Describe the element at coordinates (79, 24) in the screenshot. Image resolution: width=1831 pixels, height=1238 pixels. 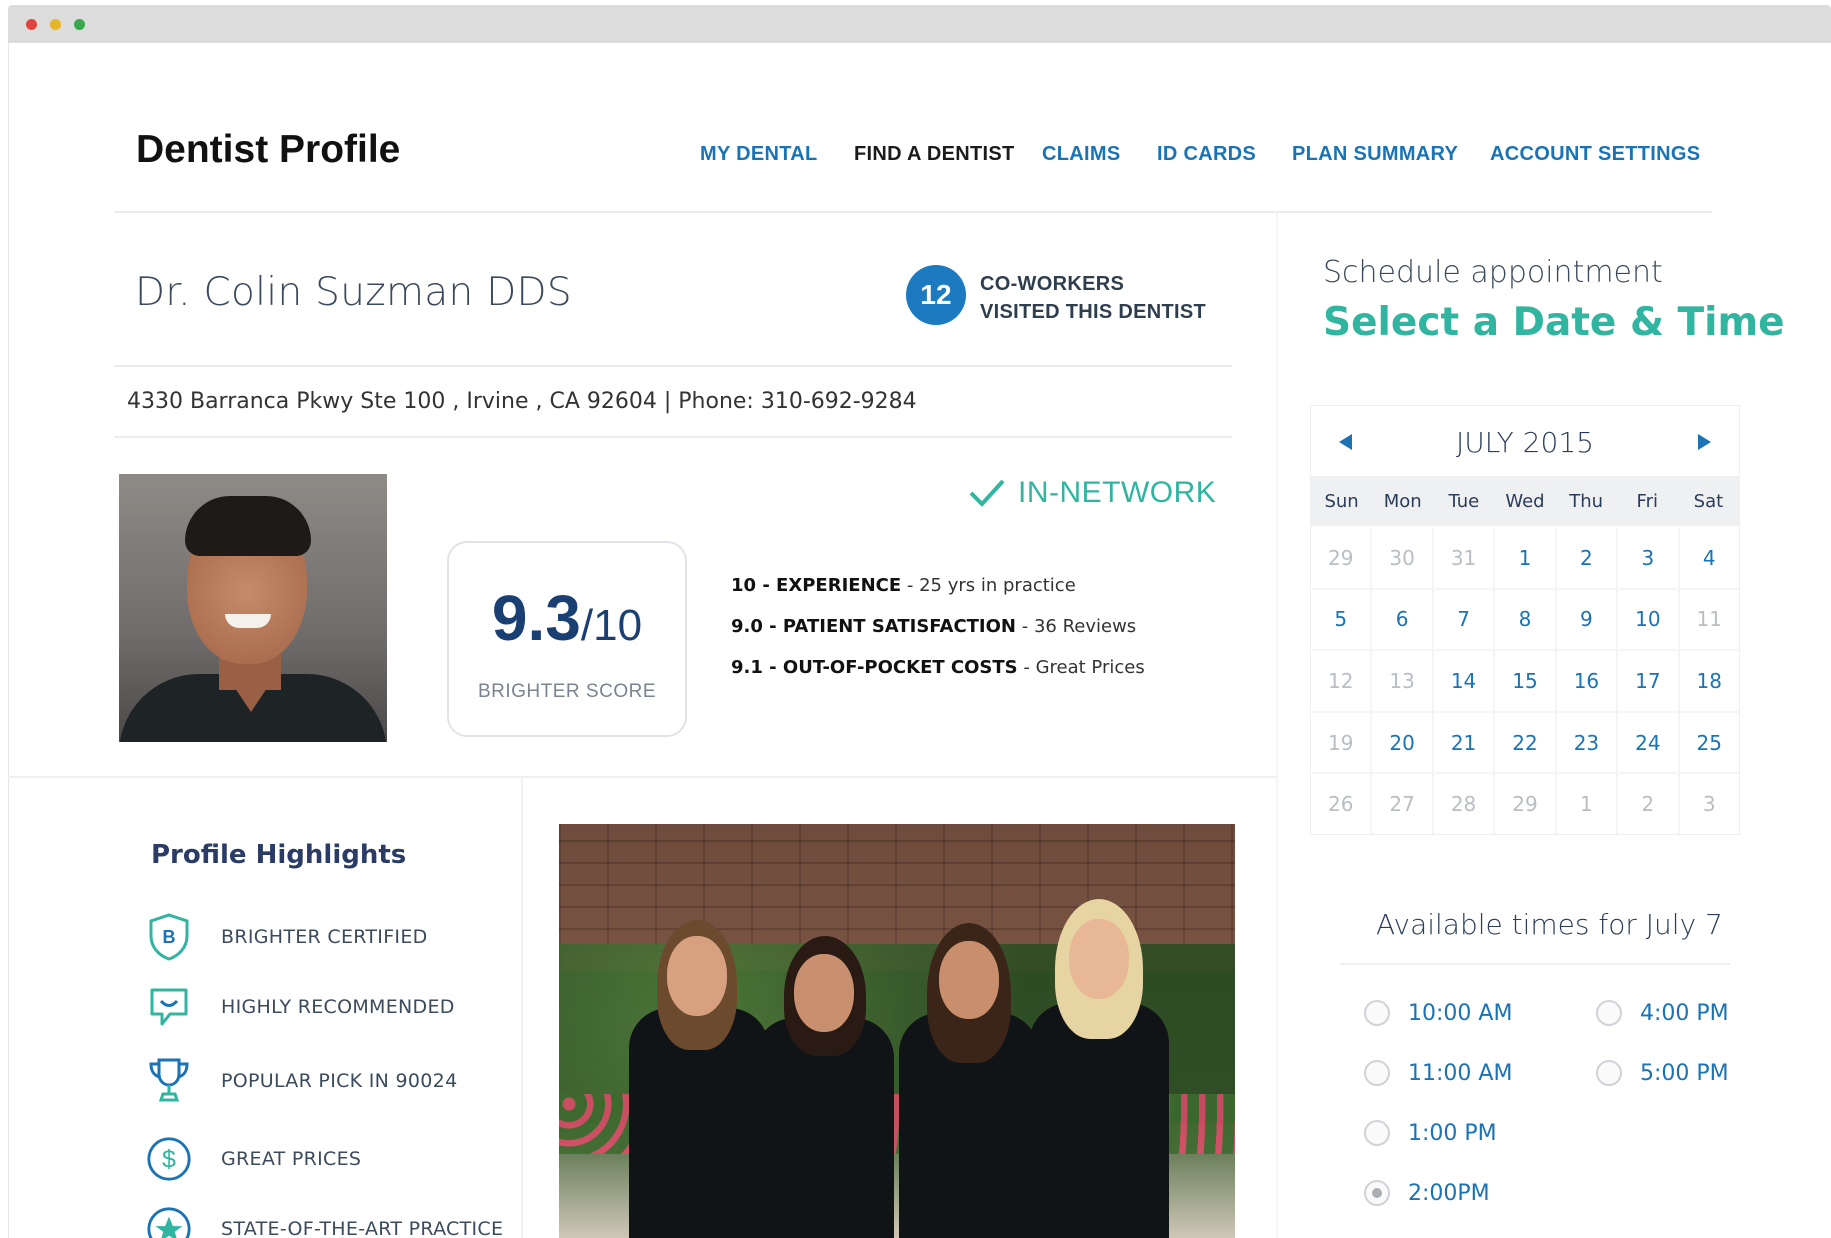
I see `maximize-window-button` at that location.